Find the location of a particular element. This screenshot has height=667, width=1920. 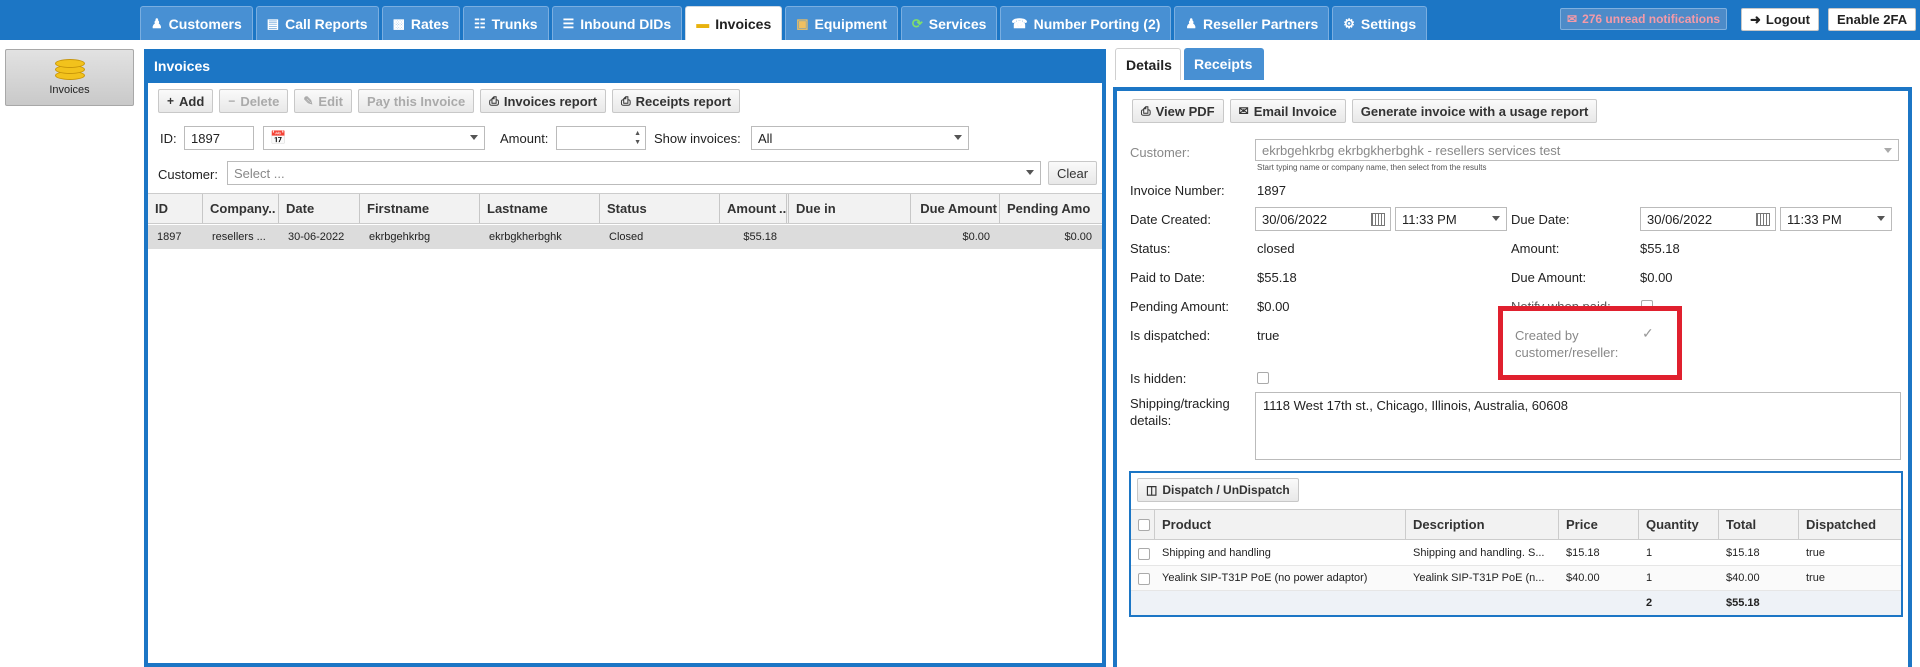

tab-rates: ▩ Rates is located at coordinates (420, 23).